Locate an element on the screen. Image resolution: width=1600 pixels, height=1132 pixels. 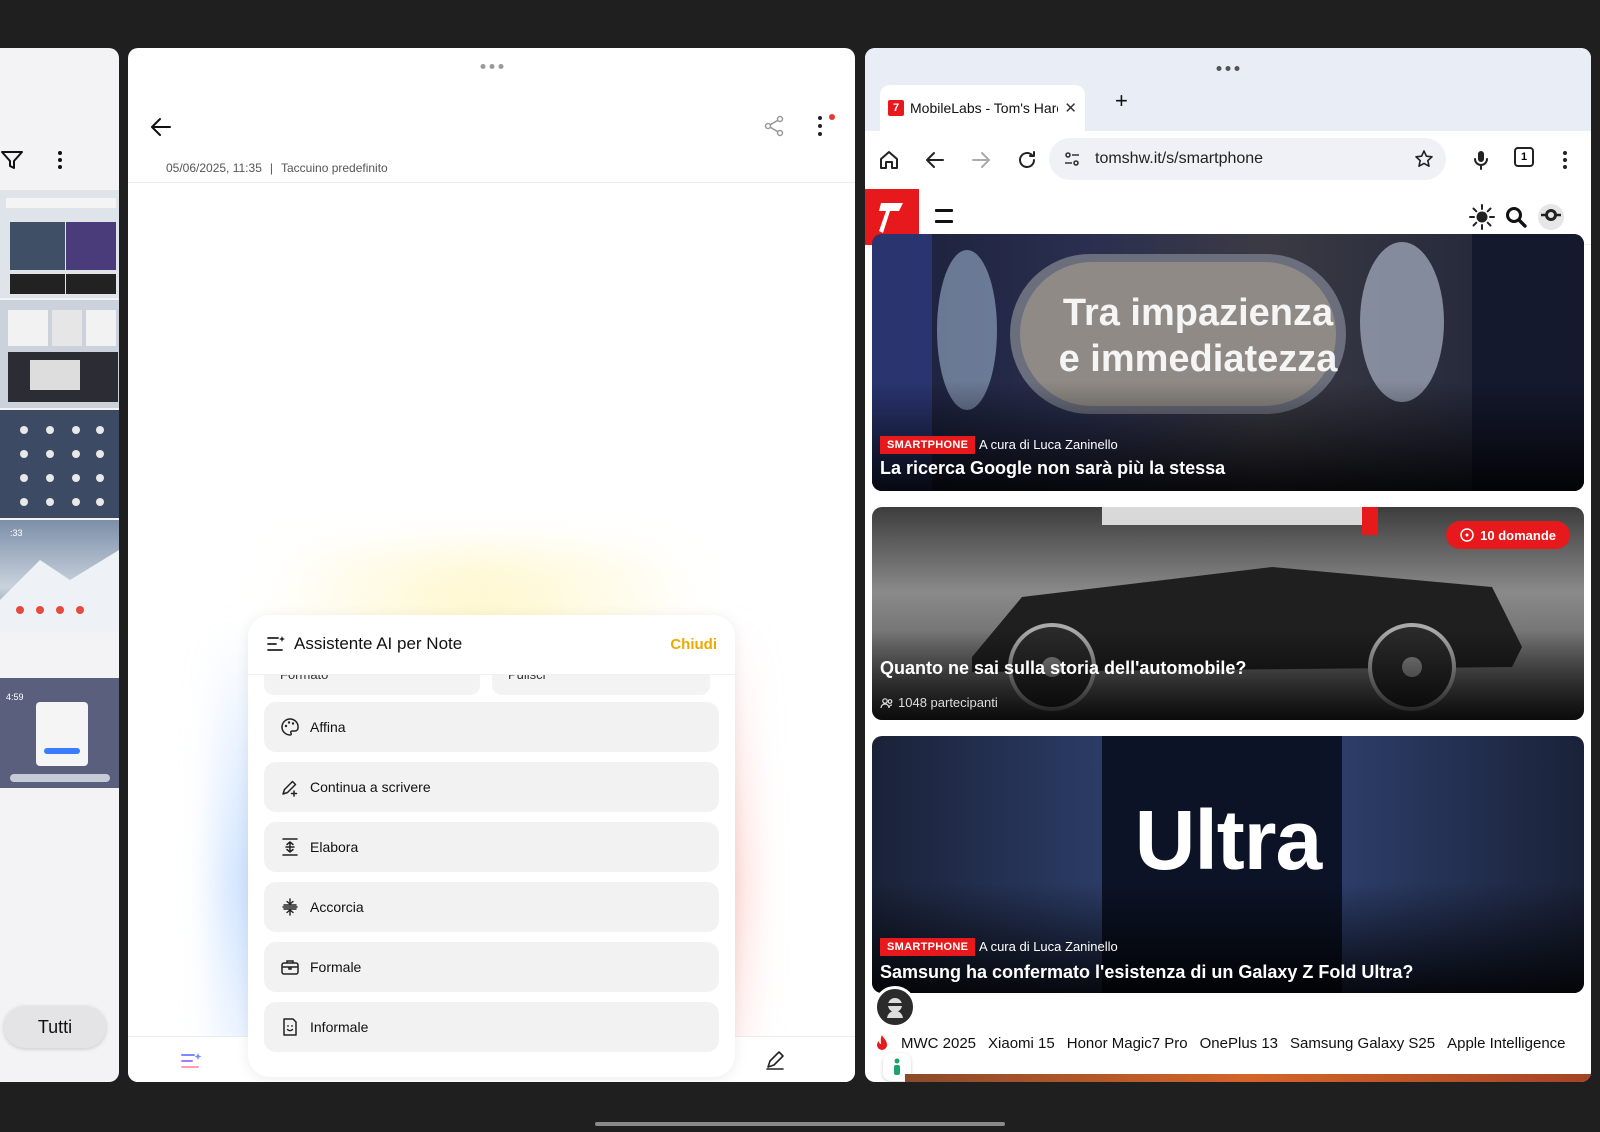
forward-icon is located at coordinates (981, 160).